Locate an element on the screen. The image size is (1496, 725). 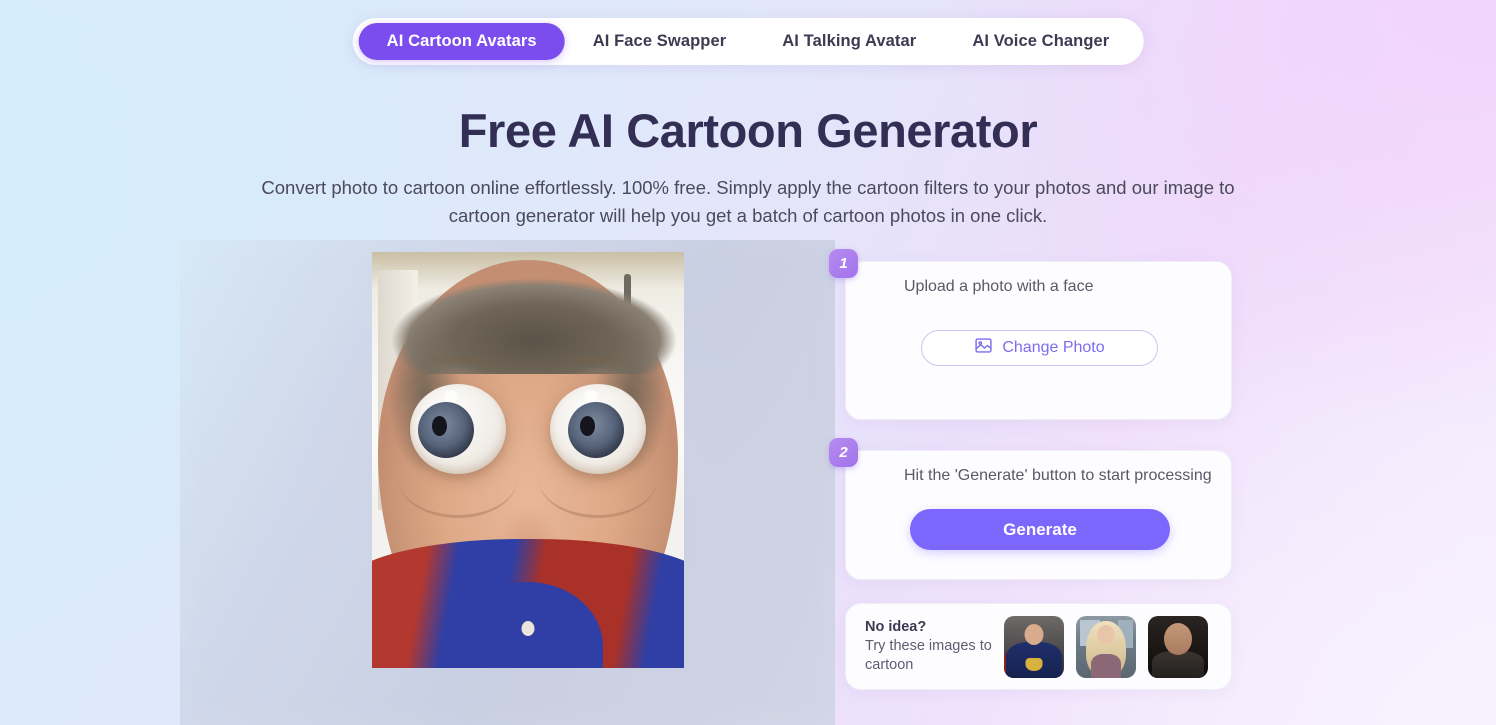
tab-ai-face-swapper: AI Face Swapper is located at coordinates (660, 41).